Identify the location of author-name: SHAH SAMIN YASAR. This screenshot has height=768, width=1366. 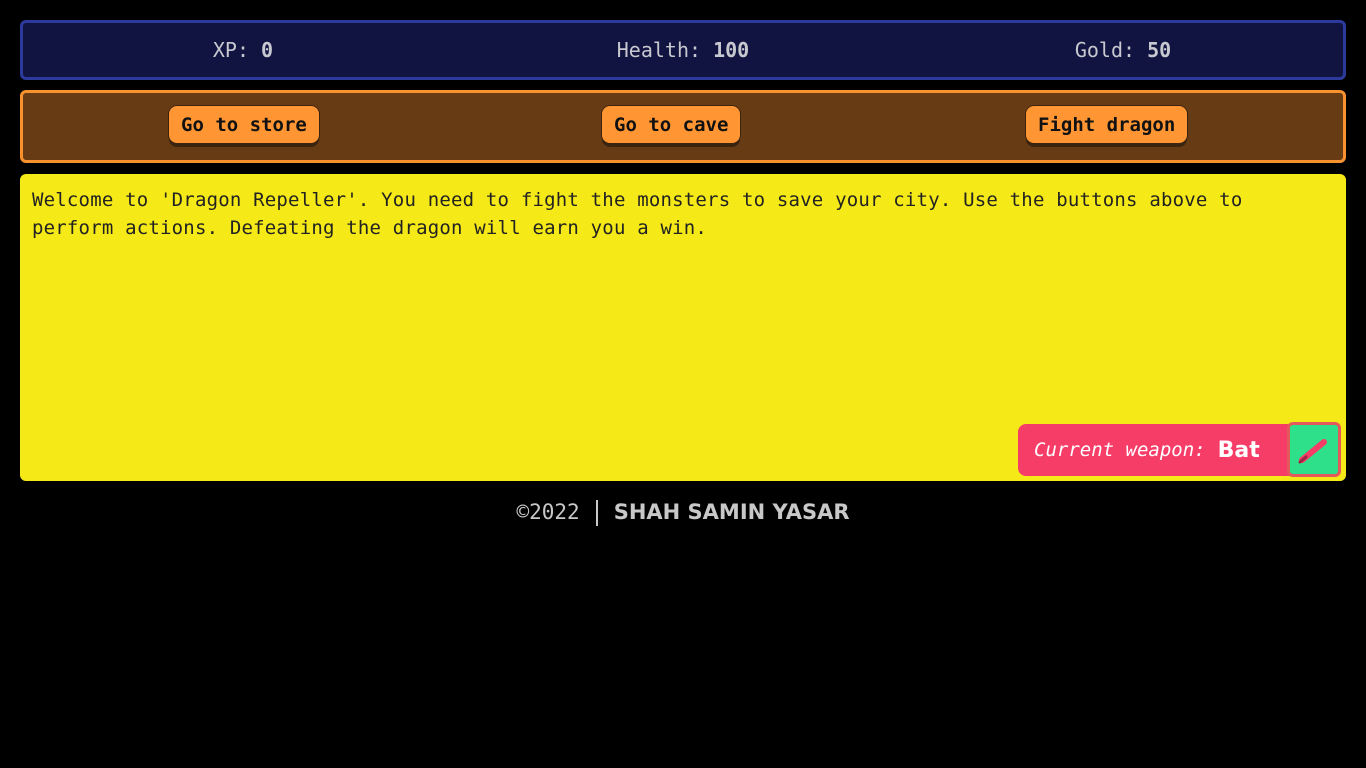
(731, 512).